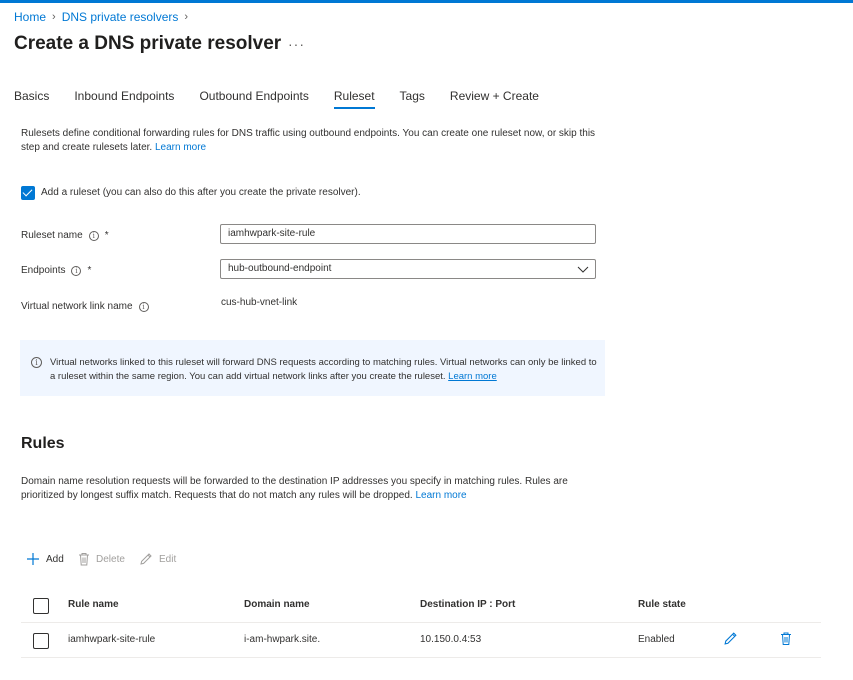  What do you see at coordinates (41, 641) in the screenshot?
I see `row-select-checkbox` at bounding box center [41, 641].